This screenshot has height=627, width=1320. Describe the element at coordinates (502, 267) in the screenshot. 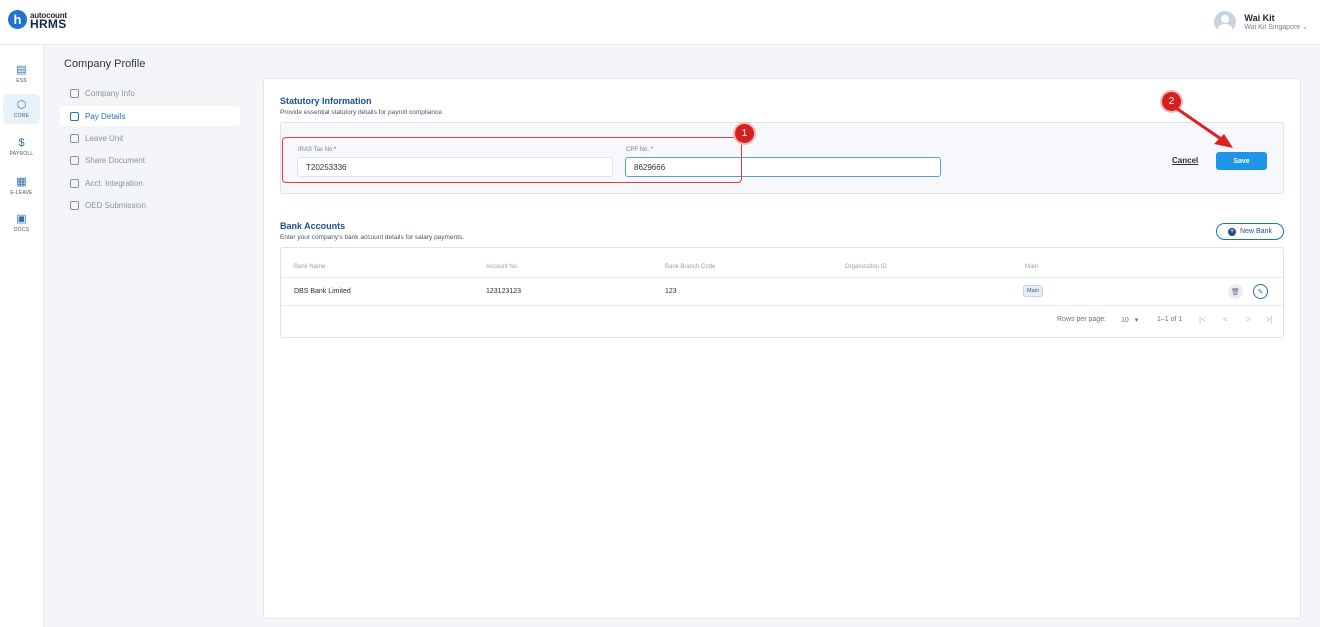

I see `column-header: Account No.` at that location.